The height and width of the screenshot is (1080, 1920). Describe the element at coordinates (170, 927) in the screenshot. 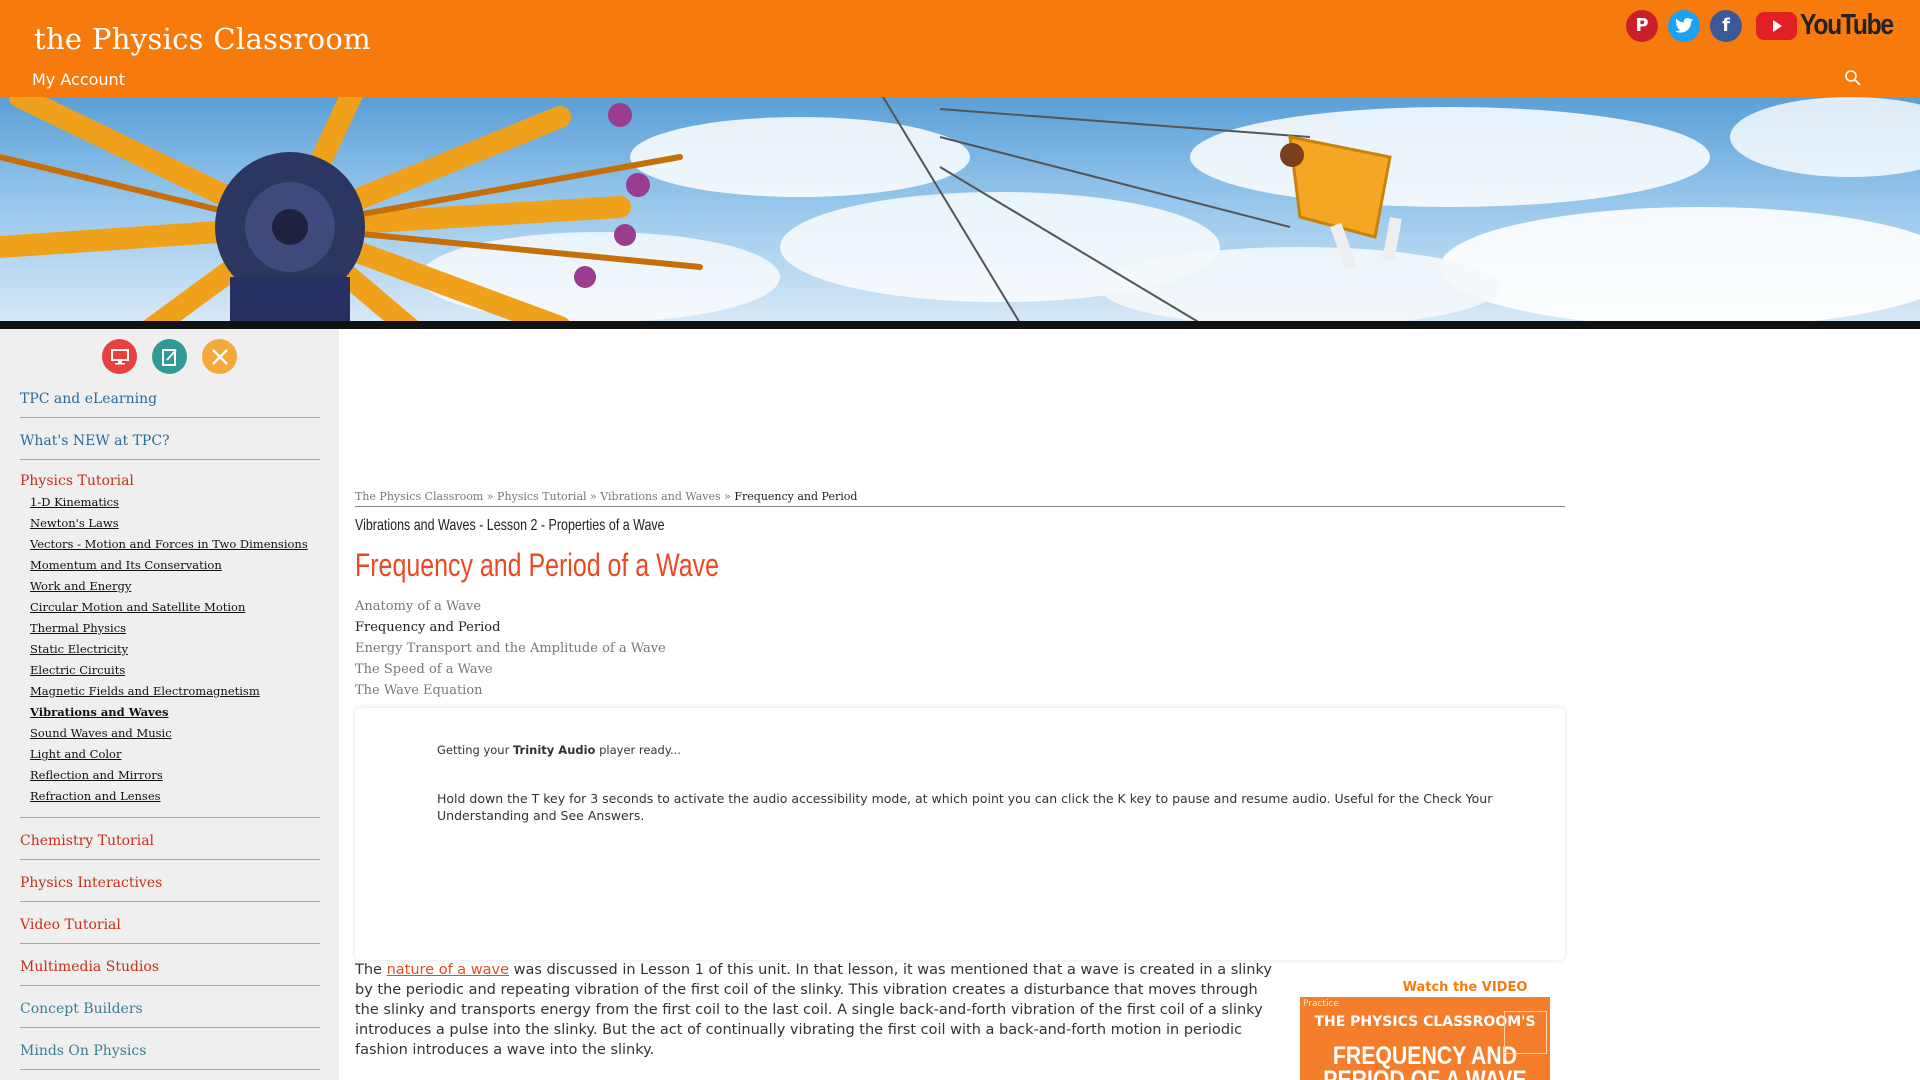

I see `nav-video-tutorial: Video Tutorial` at that location.